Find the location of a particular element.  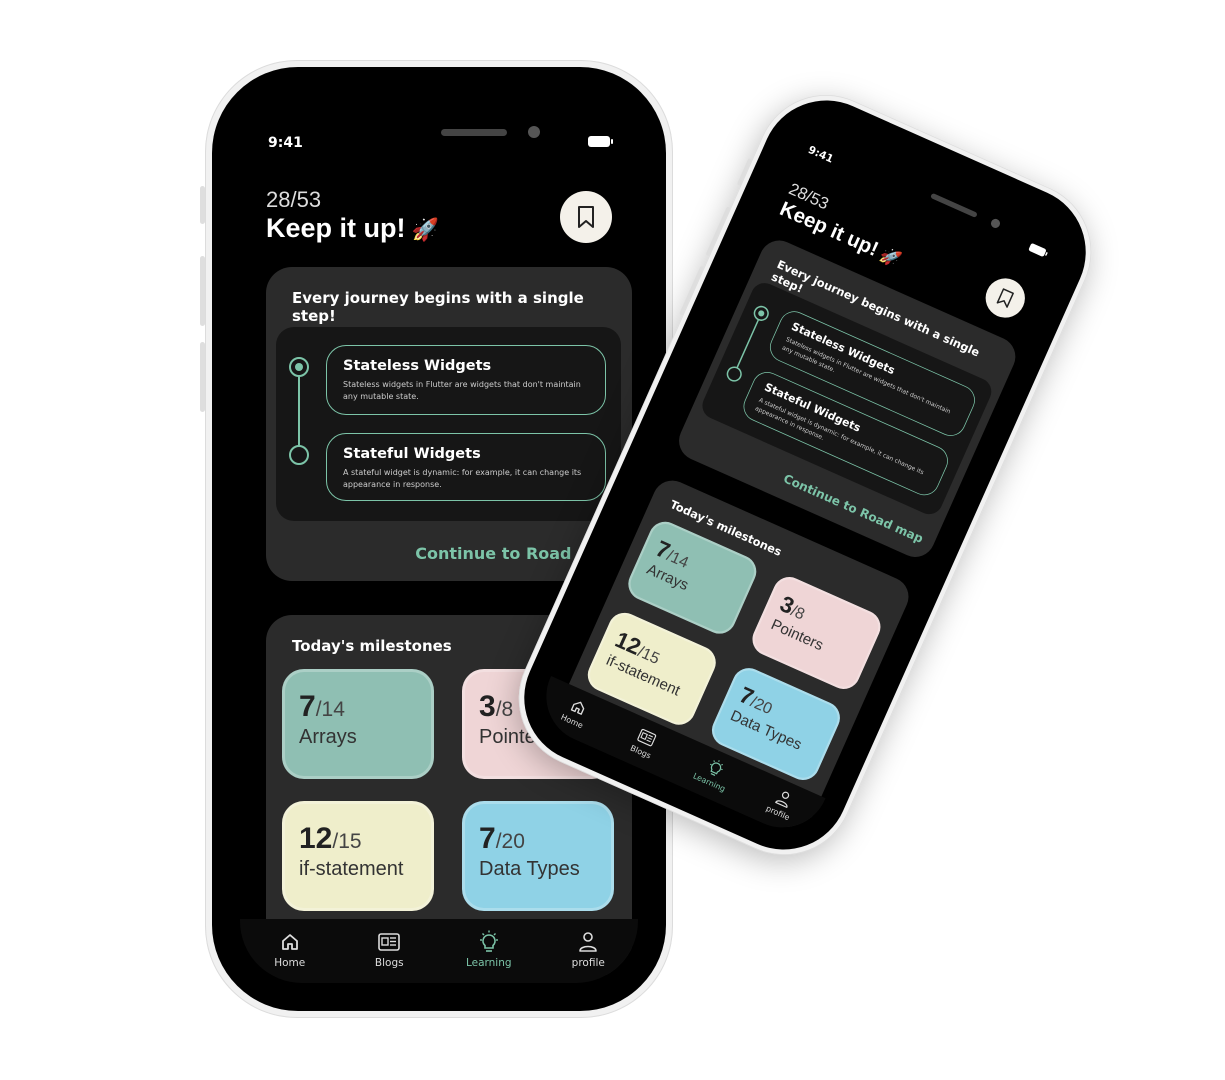

milestone-if-statement: 12/15 if-statement is located at coordinates (358, 856).